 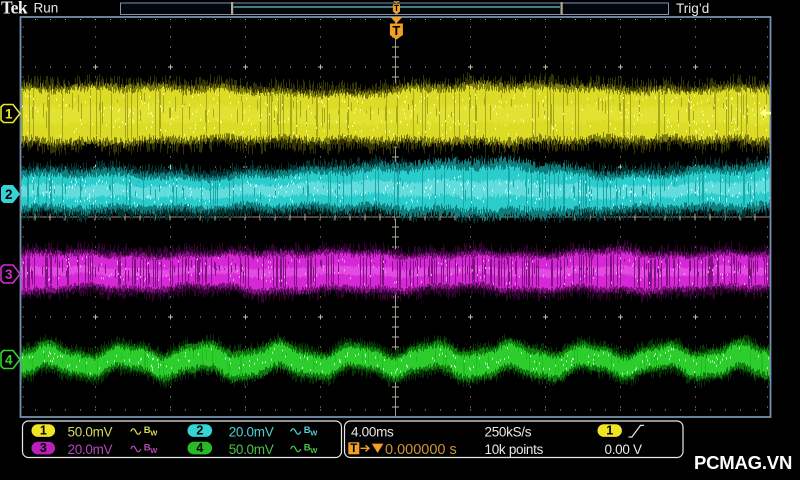 What do you see at coordinates (692, 8) in the screenshot?
I see `svg-text: Trig’d` at bounding box center [692, 8].